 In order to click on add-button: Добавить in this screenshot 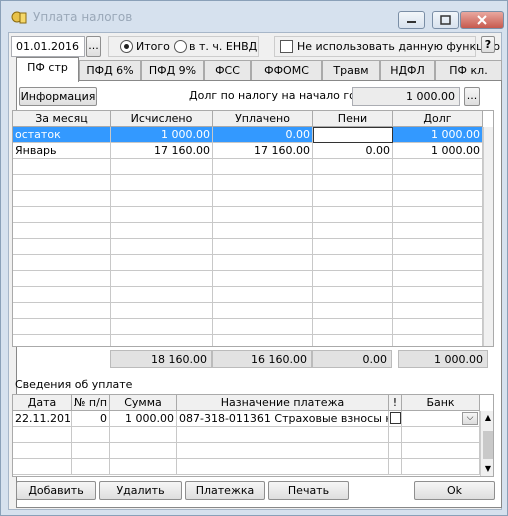, I will do `click(56, 490)`.